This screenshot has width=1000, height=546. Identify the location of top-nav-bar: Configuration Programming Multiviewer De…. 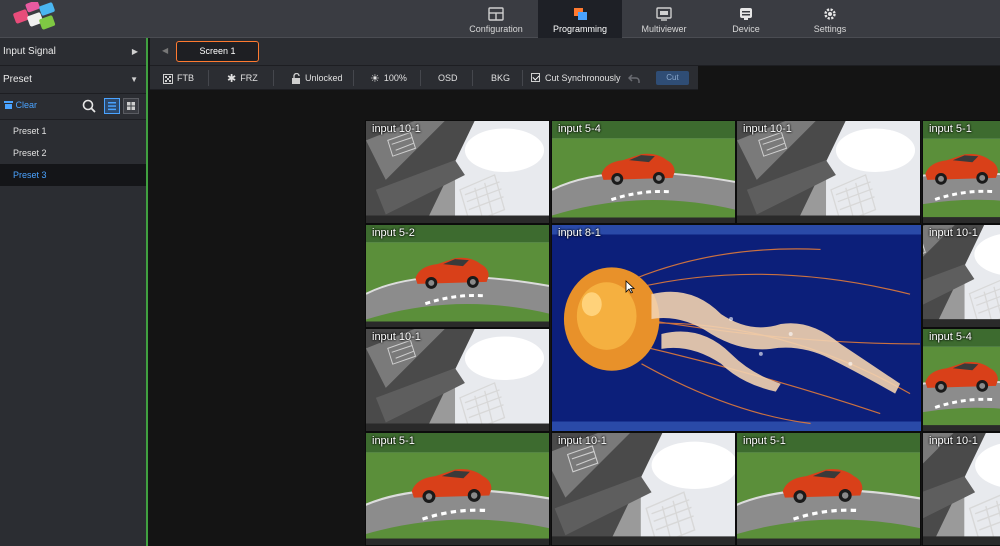
(500, 19).